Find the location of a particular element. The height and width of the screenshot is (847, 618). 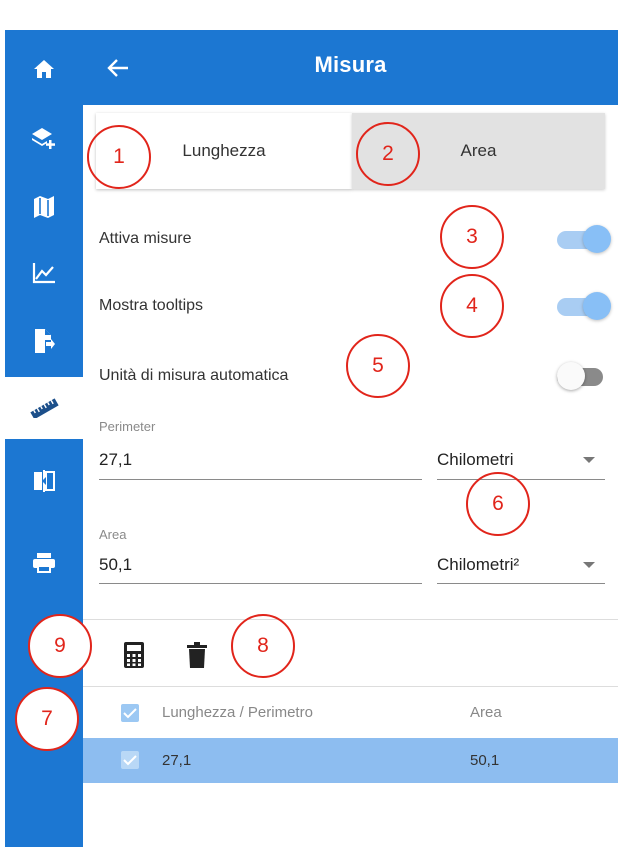

sidebar-item-chart is located at coordinates (44, 273).